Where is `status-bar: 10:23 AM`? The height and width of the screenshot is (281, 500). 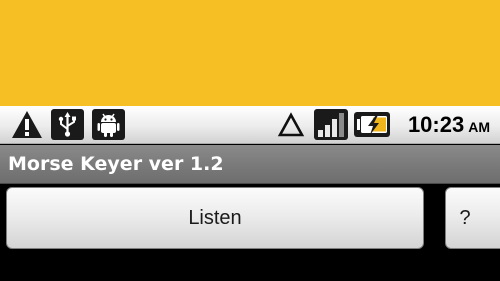 status-bar: 10:23 AM is located at coordinates (250, 125).